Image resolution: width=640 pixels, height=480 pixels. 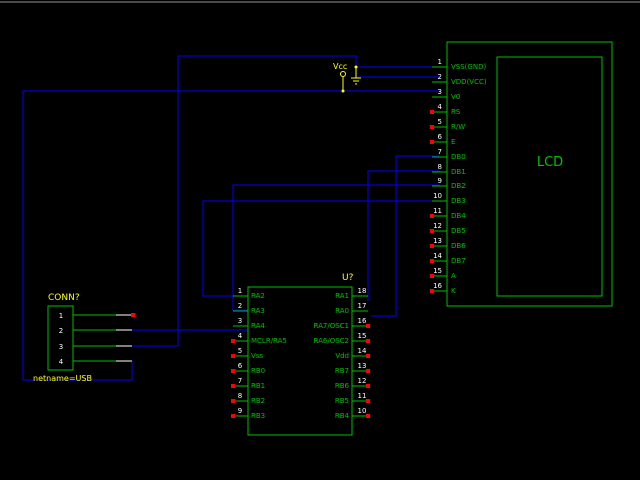 What do you see at coordinates (61, 347) in the screenshot?
I see `conn-pin-number: 3` at bounding box center [61, 347].